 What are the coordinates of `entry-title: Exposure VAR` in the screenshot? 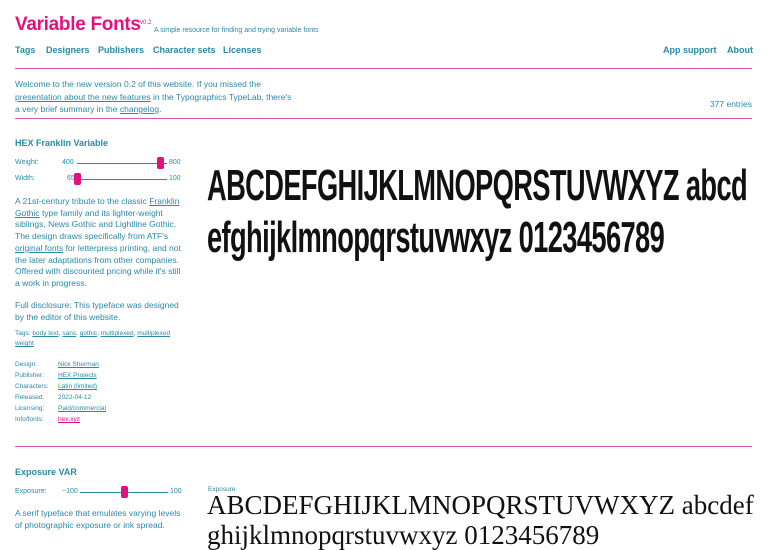 It's located at (46, 472).